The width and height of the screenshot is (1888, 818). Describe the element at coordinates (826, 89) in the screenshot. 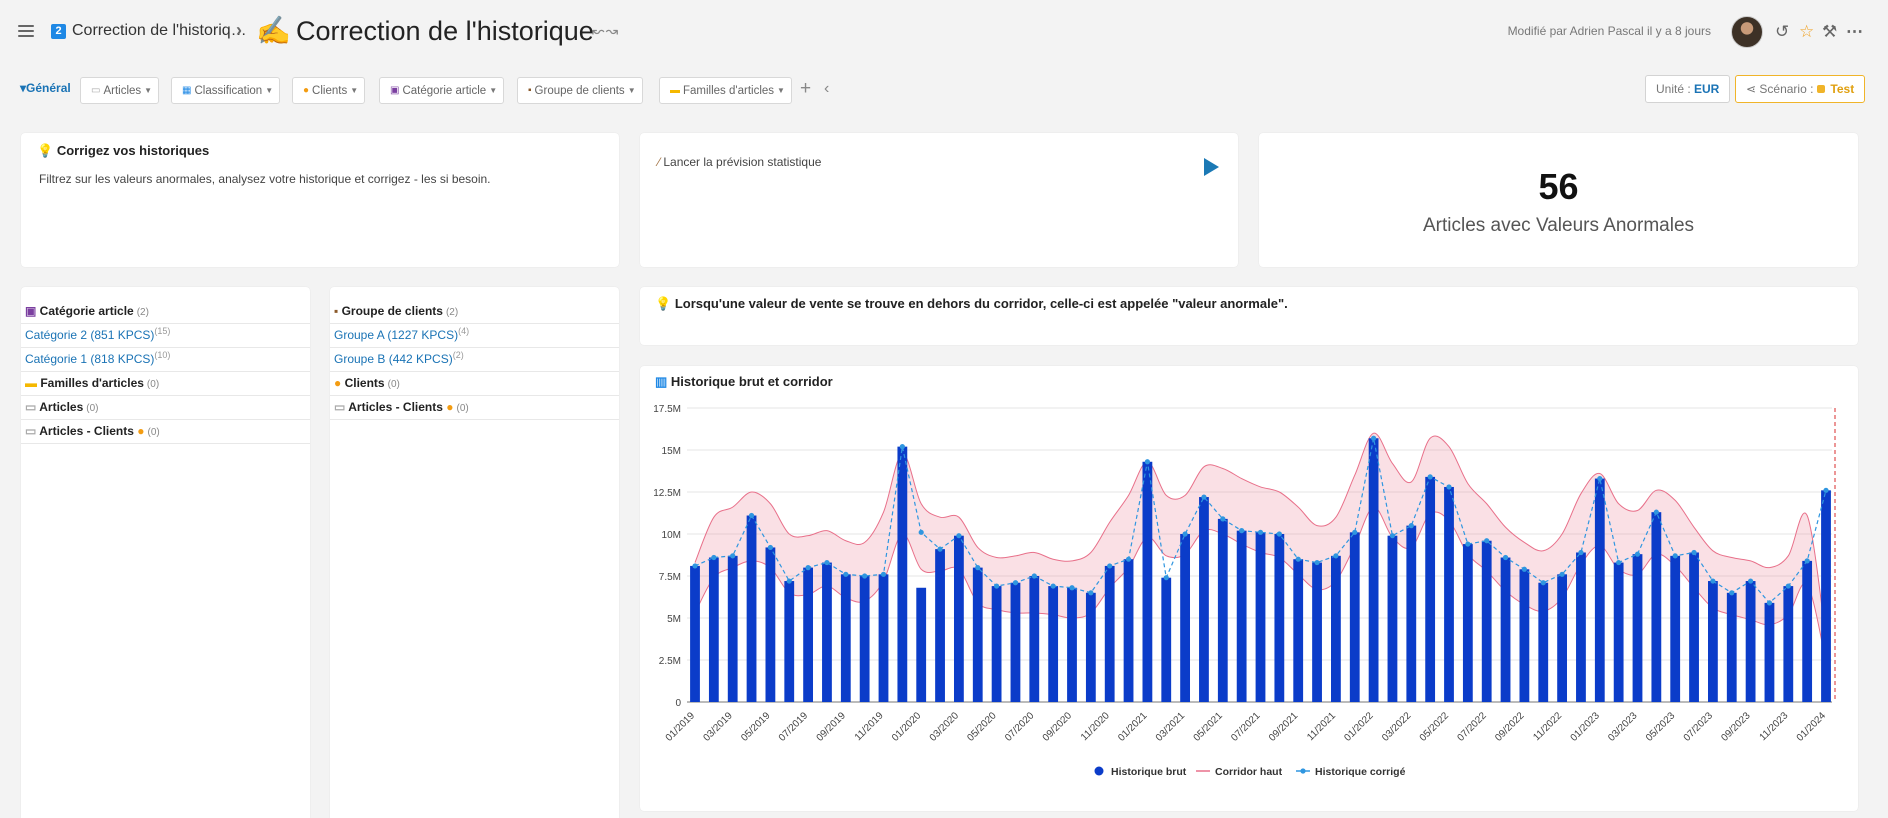

I see `collapse-filters-icon: ‹` at that location.